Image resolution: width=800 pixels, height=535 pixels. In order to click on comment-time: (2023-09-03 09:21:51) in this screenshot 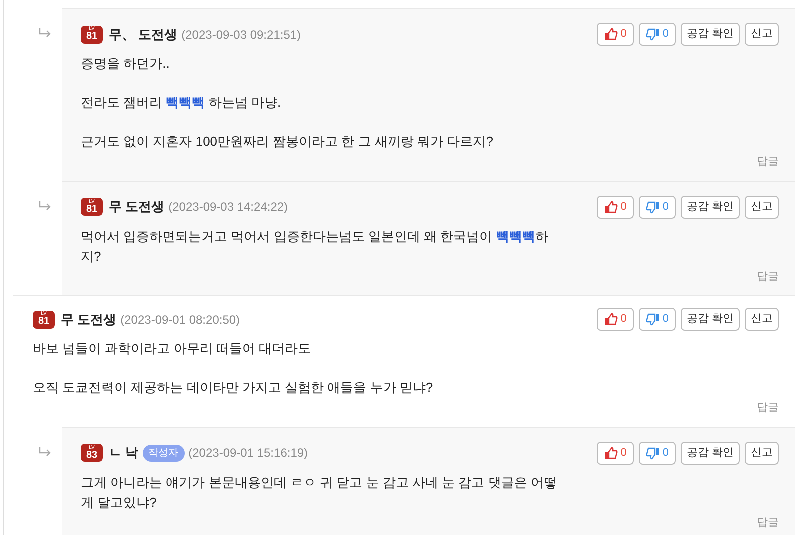, I will do `click(242, 35)`.